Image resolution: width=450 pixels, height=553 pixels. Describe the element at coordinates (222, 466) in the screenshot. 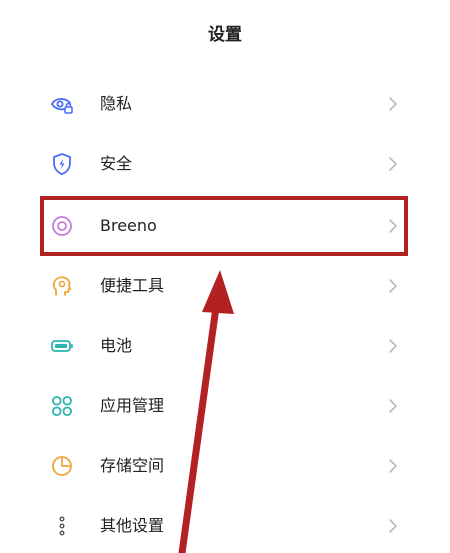

I see `settings-item-storage: 存储空间` at that location.